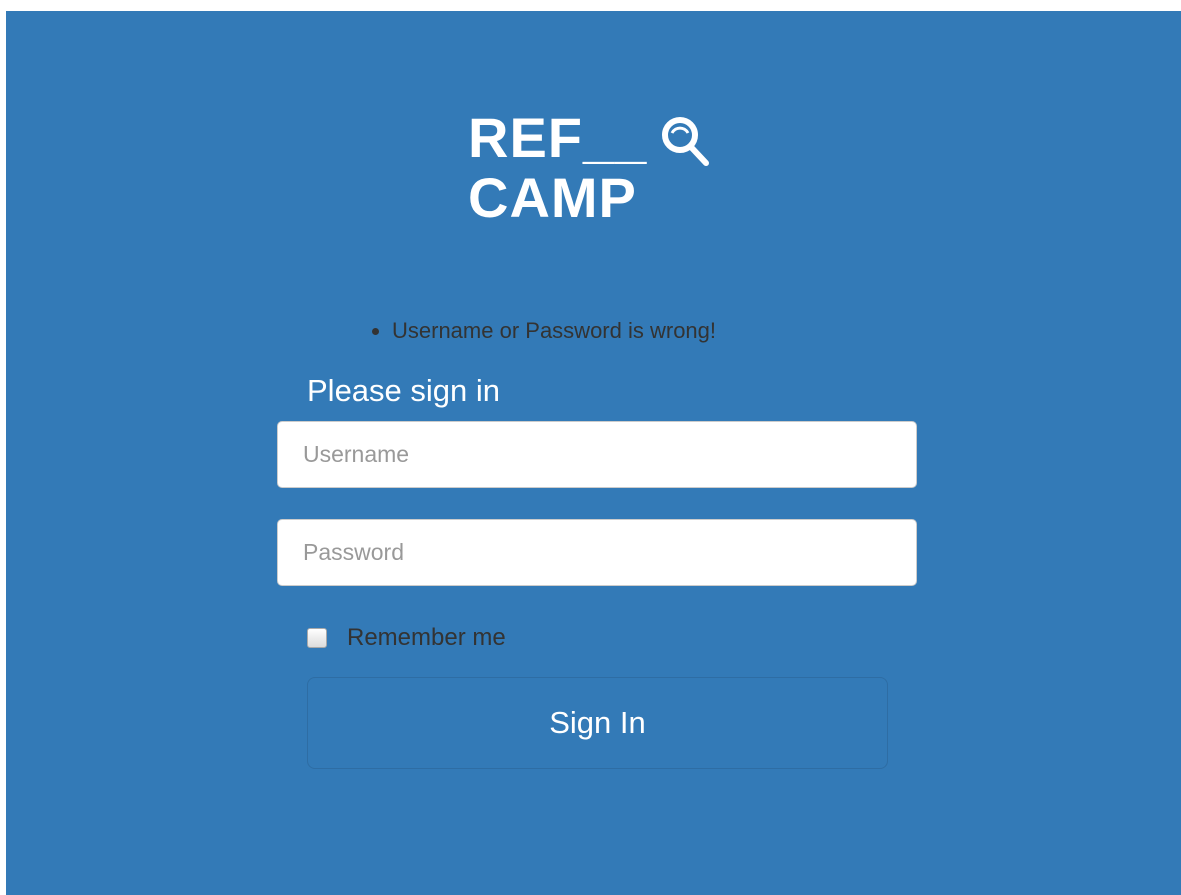 The height and width of the screenshot is (895, 1181). What do you see at coordinates (404, 390) in the screenshot?
I see `sign-in-heading: Please sign in` at bounding box center [404, 390].